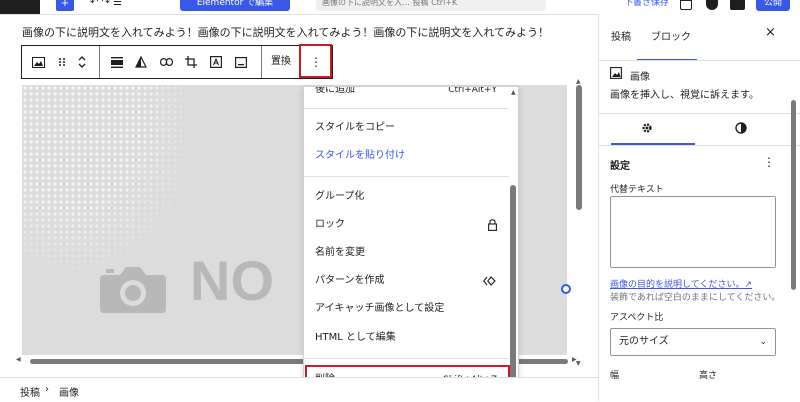 The height and width of the screenshot is (402, 800). I want to click on halftone-pattern, so click(107, 180).